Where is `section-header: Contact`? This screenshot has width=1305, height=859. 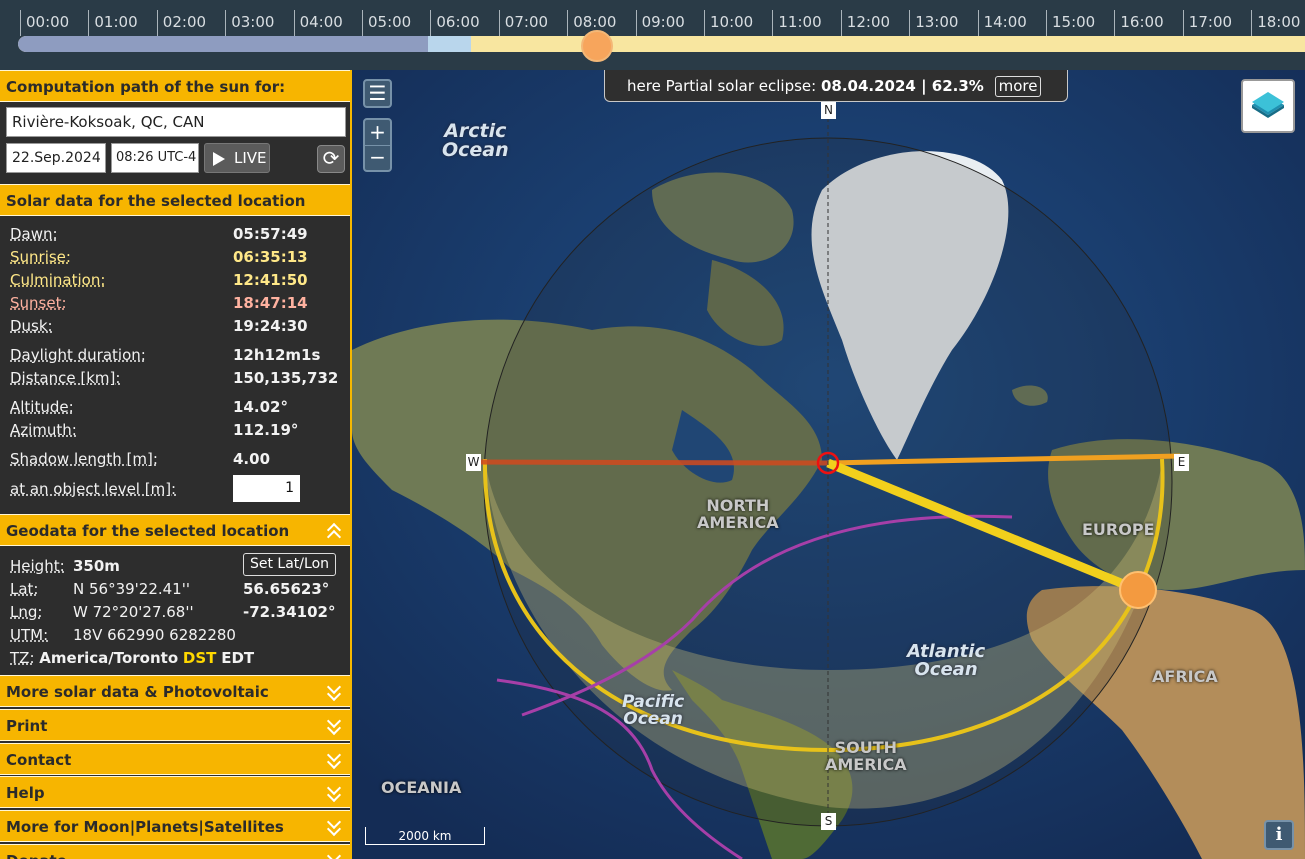
section-header: Contact is located at coordinates (175, 758).